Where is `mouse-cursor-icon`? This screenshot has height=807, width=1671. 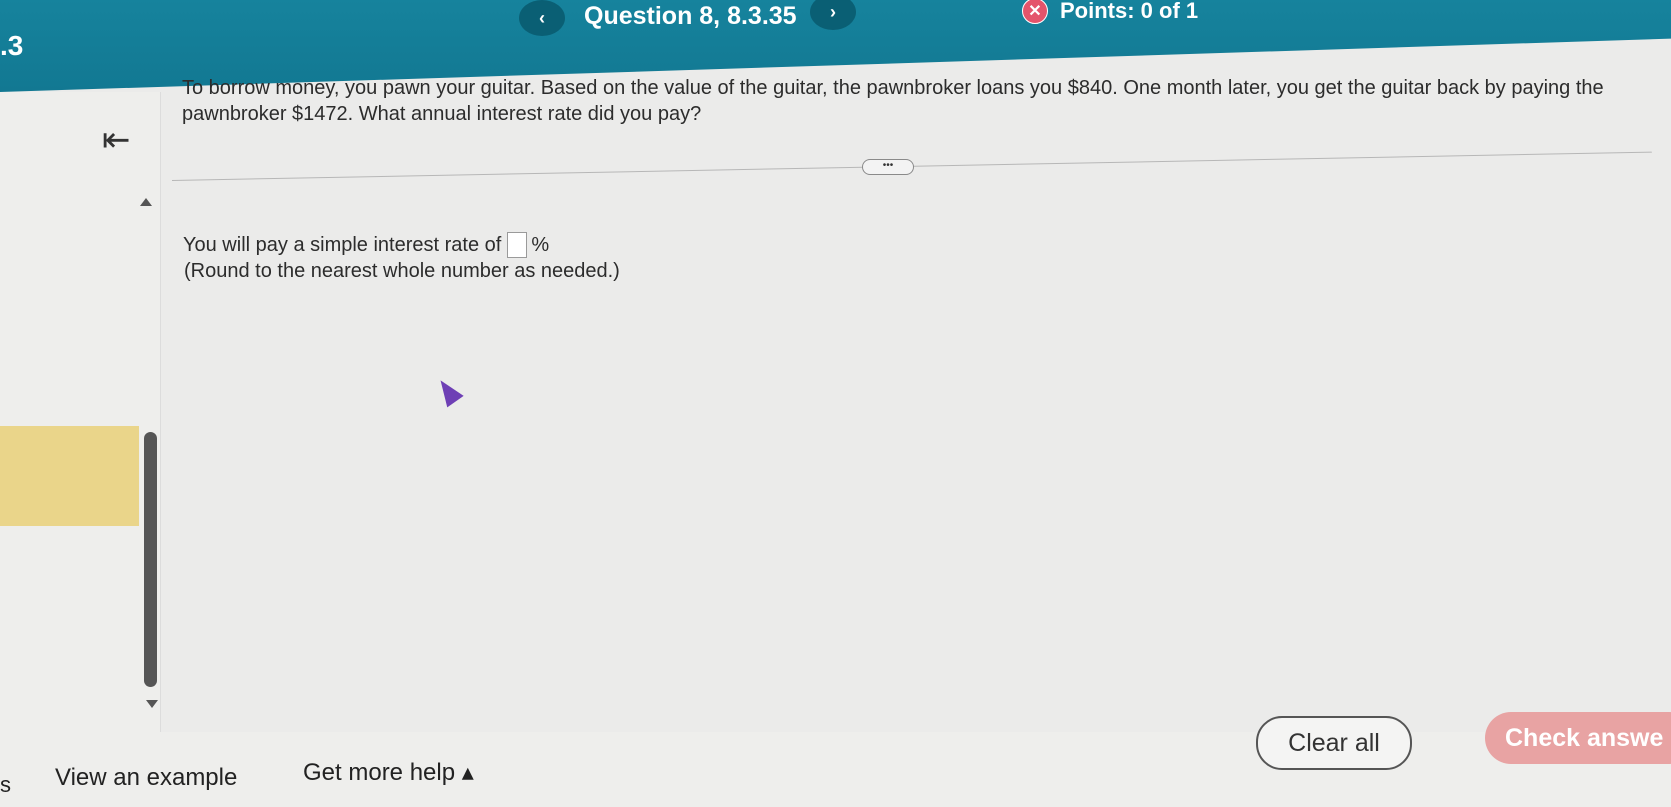 mouse-cursor-icon is located at coordinates (448, 391).